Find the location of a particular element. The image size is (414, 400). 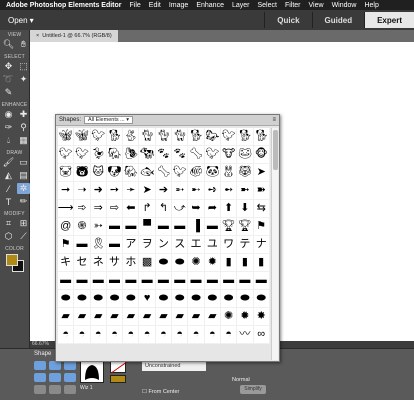

menu-file: File is located at coordinates (135, 5).